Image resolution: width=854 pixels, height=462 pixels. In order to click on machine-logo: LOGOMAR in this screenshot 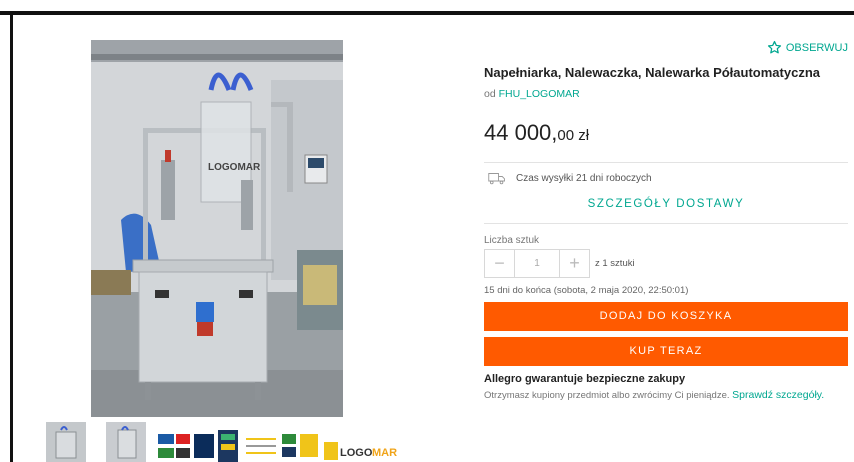, I will do `click(234, 167)`.